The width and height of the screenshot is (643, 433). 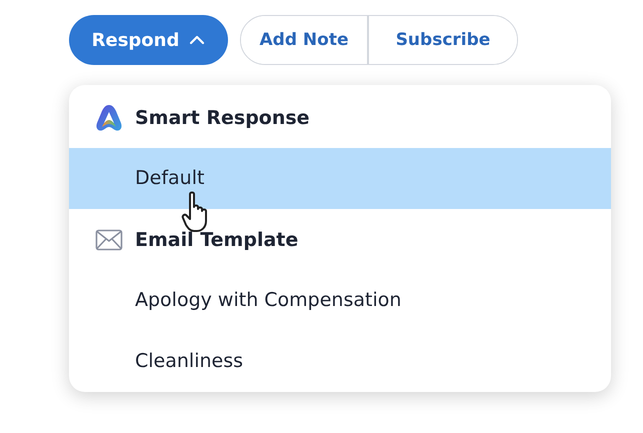 What do you see at coordinates (340, 178) in the screenshot?
I see `menu-item: Default` at bounding box center [340, 178].